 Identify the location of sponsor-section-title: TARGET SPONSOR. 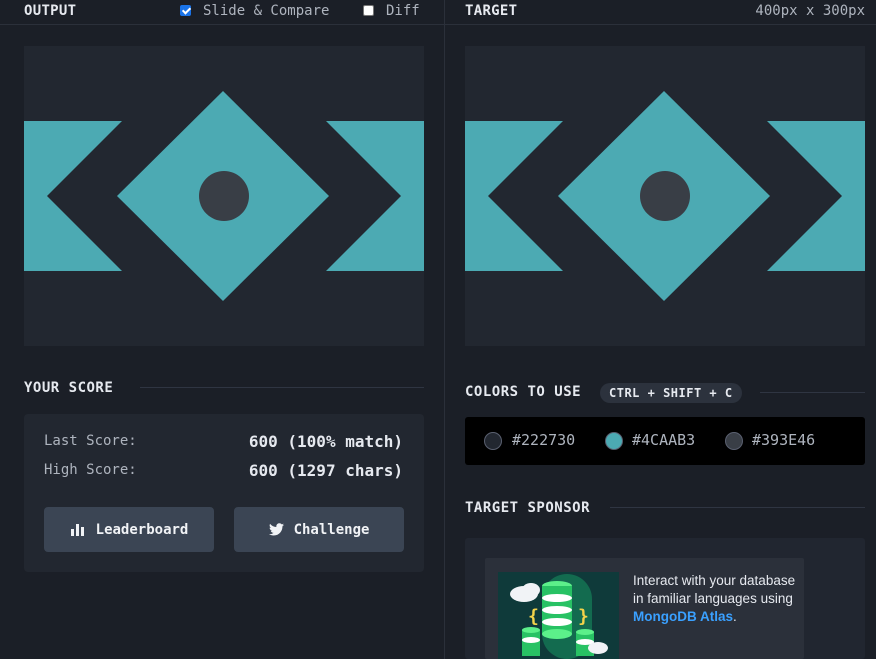
(528, 508).